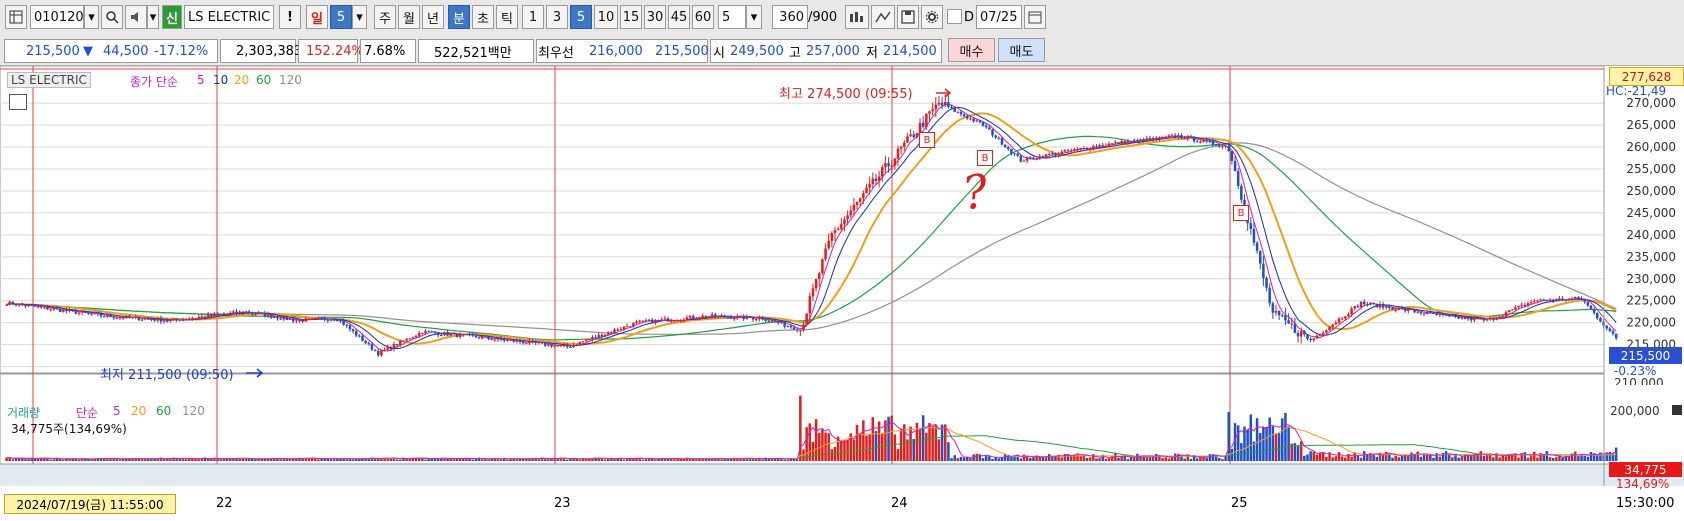 The image size is (1684, 521). What do you see at coordinates (908, 17) in the screenshot?
I see `save-icon` at bounding box center [908, 17].